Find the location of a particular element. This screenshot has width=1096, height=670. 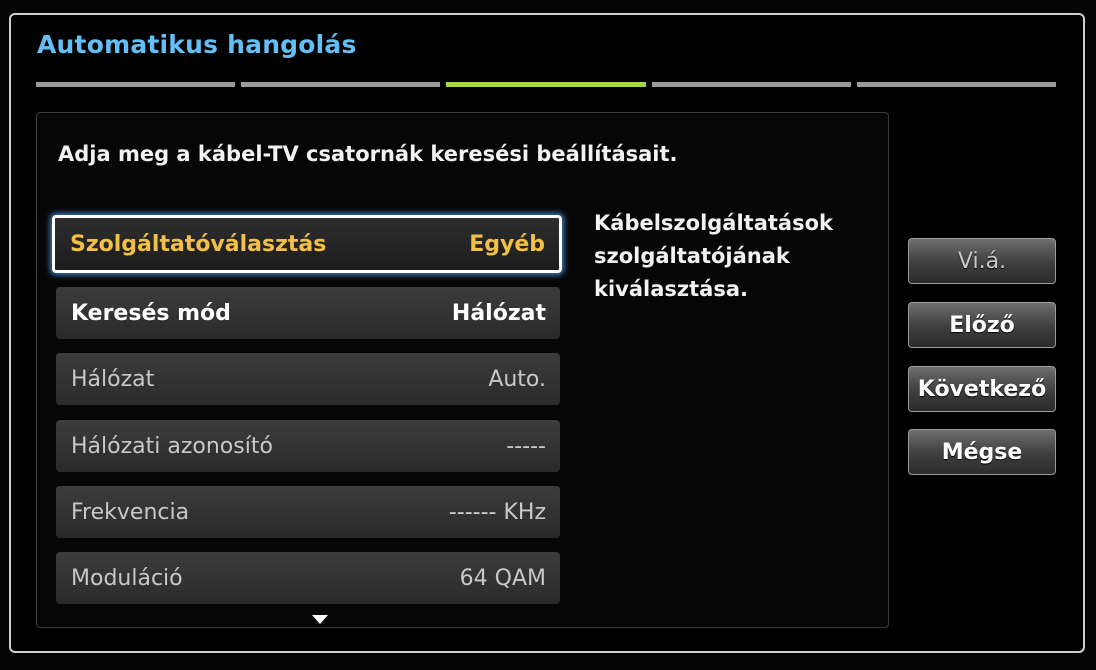

setting-frequency: Frekvencia ------ KHz is located at coordinates (308, 512).